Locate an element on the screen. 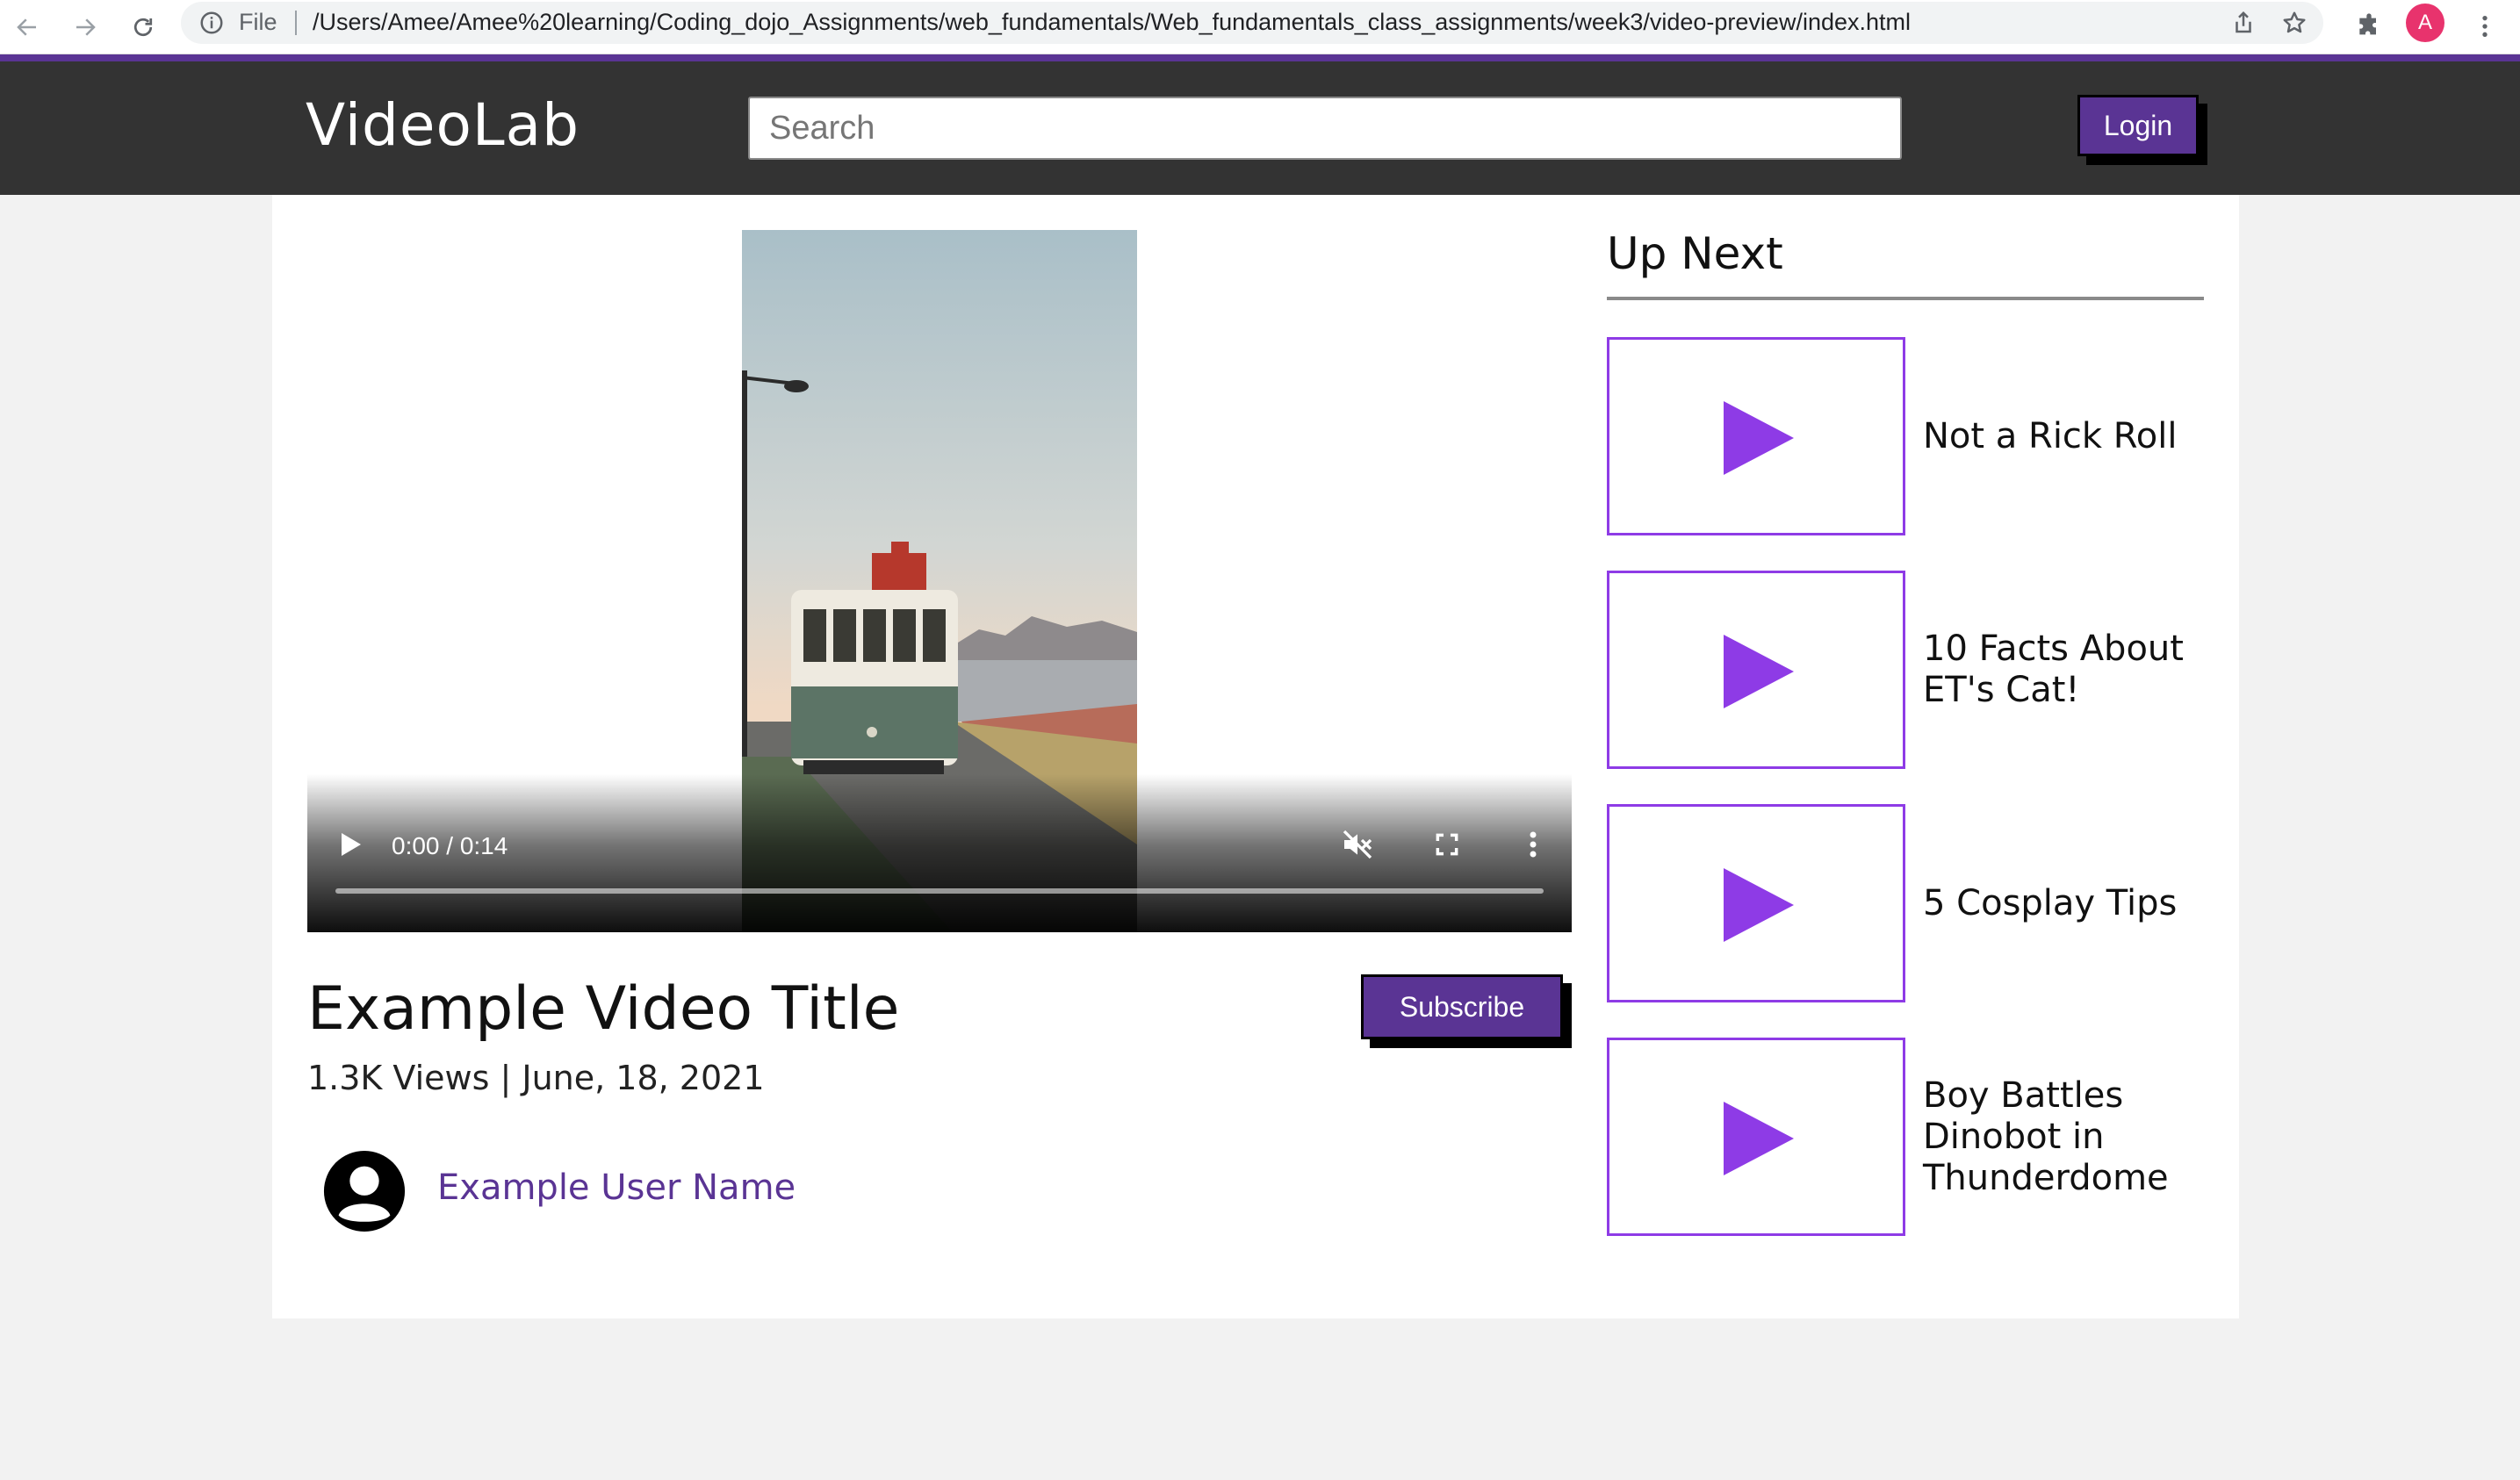 Image resolution: width=2520 pixels, height=1480 pixels. more-options-button is located at coordinates (1533, 844).